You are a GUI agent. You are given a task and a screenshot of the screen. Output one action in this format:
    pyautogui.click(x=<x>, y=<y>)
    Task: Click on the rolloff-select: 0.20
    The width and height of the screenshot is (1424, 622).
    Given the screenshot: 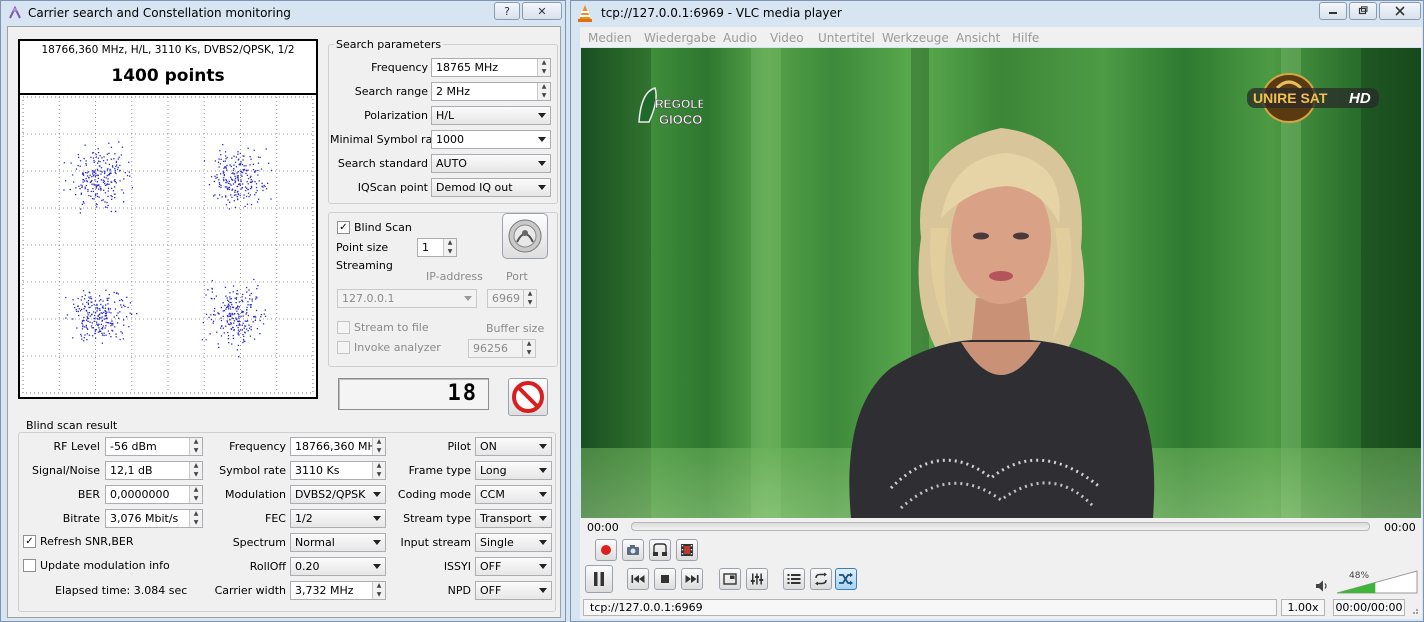 What is the action you would take?
    pyautogui.click(x=338, y=566)
    